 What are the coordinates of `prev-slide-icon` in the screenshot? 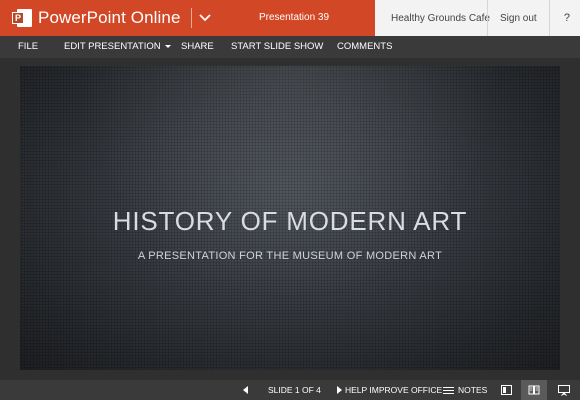 It's located at (245, 390).